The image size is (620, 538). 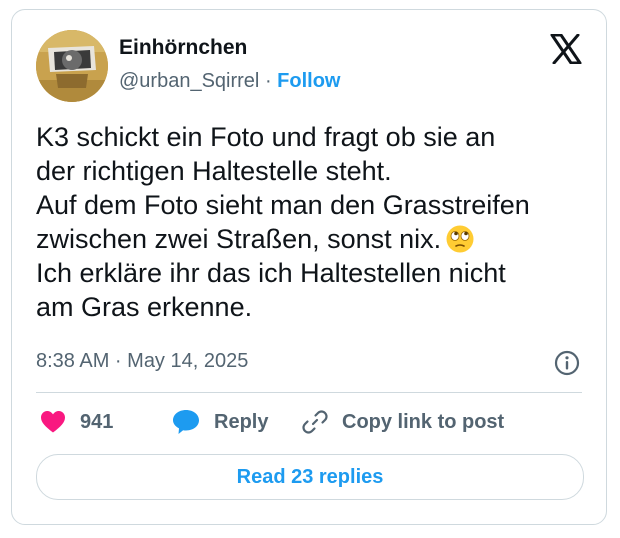 I want to click on avatar, so click(x=72, y=66).